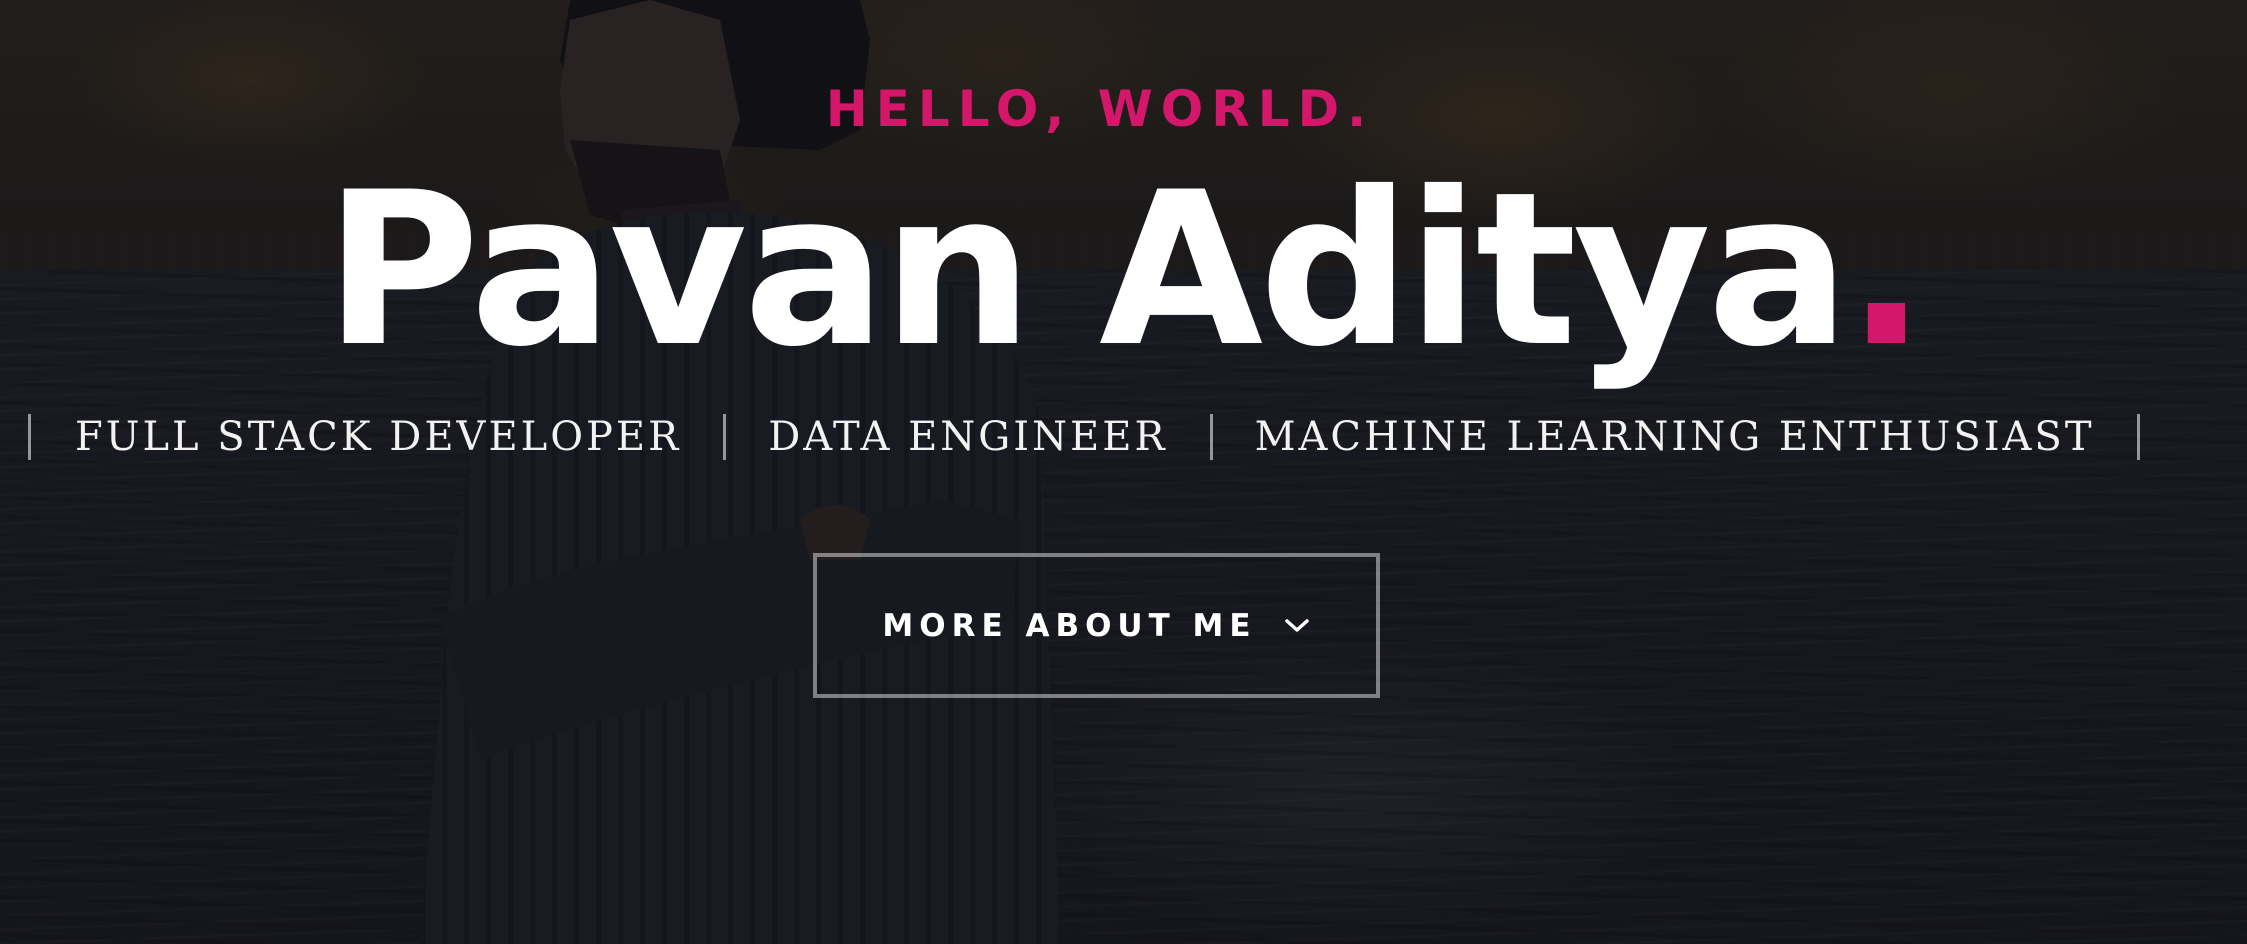 This screenshot has height=944, width=2247. I want to click on role-item: MACHINE LEARNING ENTHUSIAST, so click(1674, 437).